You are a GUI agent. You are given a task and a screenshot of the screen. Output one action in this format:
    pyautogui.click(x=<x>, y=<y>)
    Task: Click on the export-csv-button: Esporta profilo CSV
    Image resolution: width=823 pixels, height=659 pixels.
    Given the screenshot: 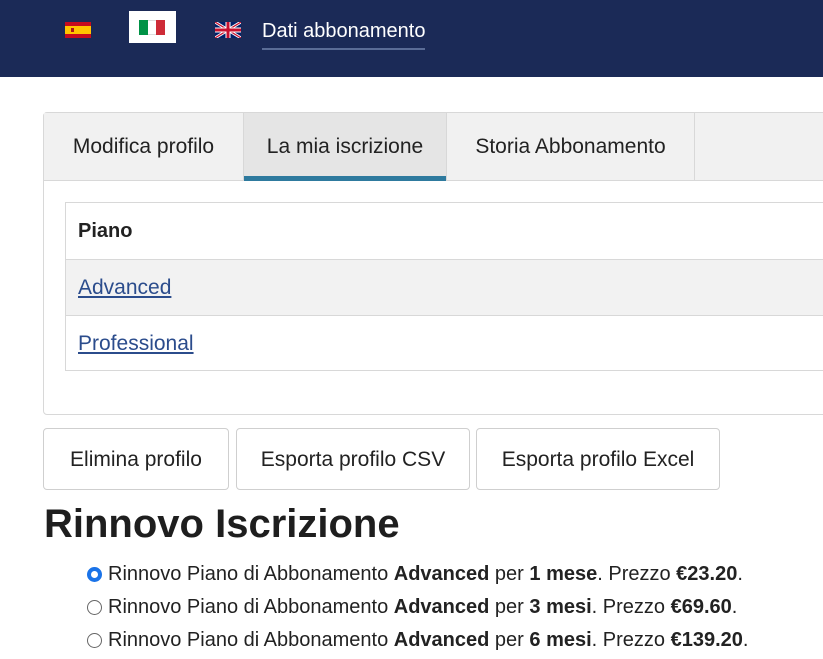 What is the action you would take?
    pyautogui.click(x=353, y=459)
    